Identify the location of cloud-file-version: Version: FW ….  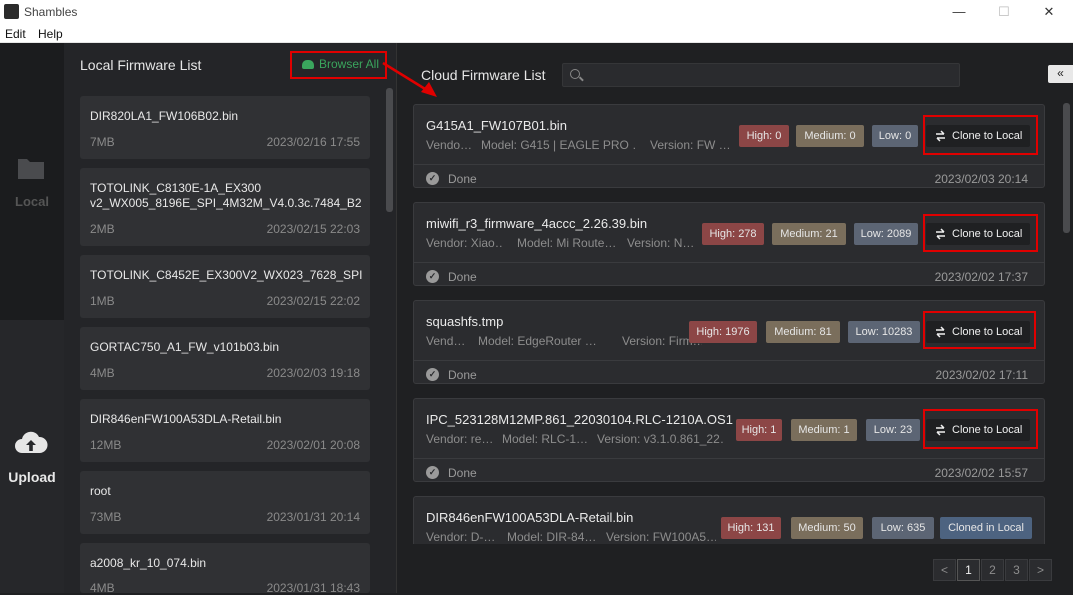
(690, 145).